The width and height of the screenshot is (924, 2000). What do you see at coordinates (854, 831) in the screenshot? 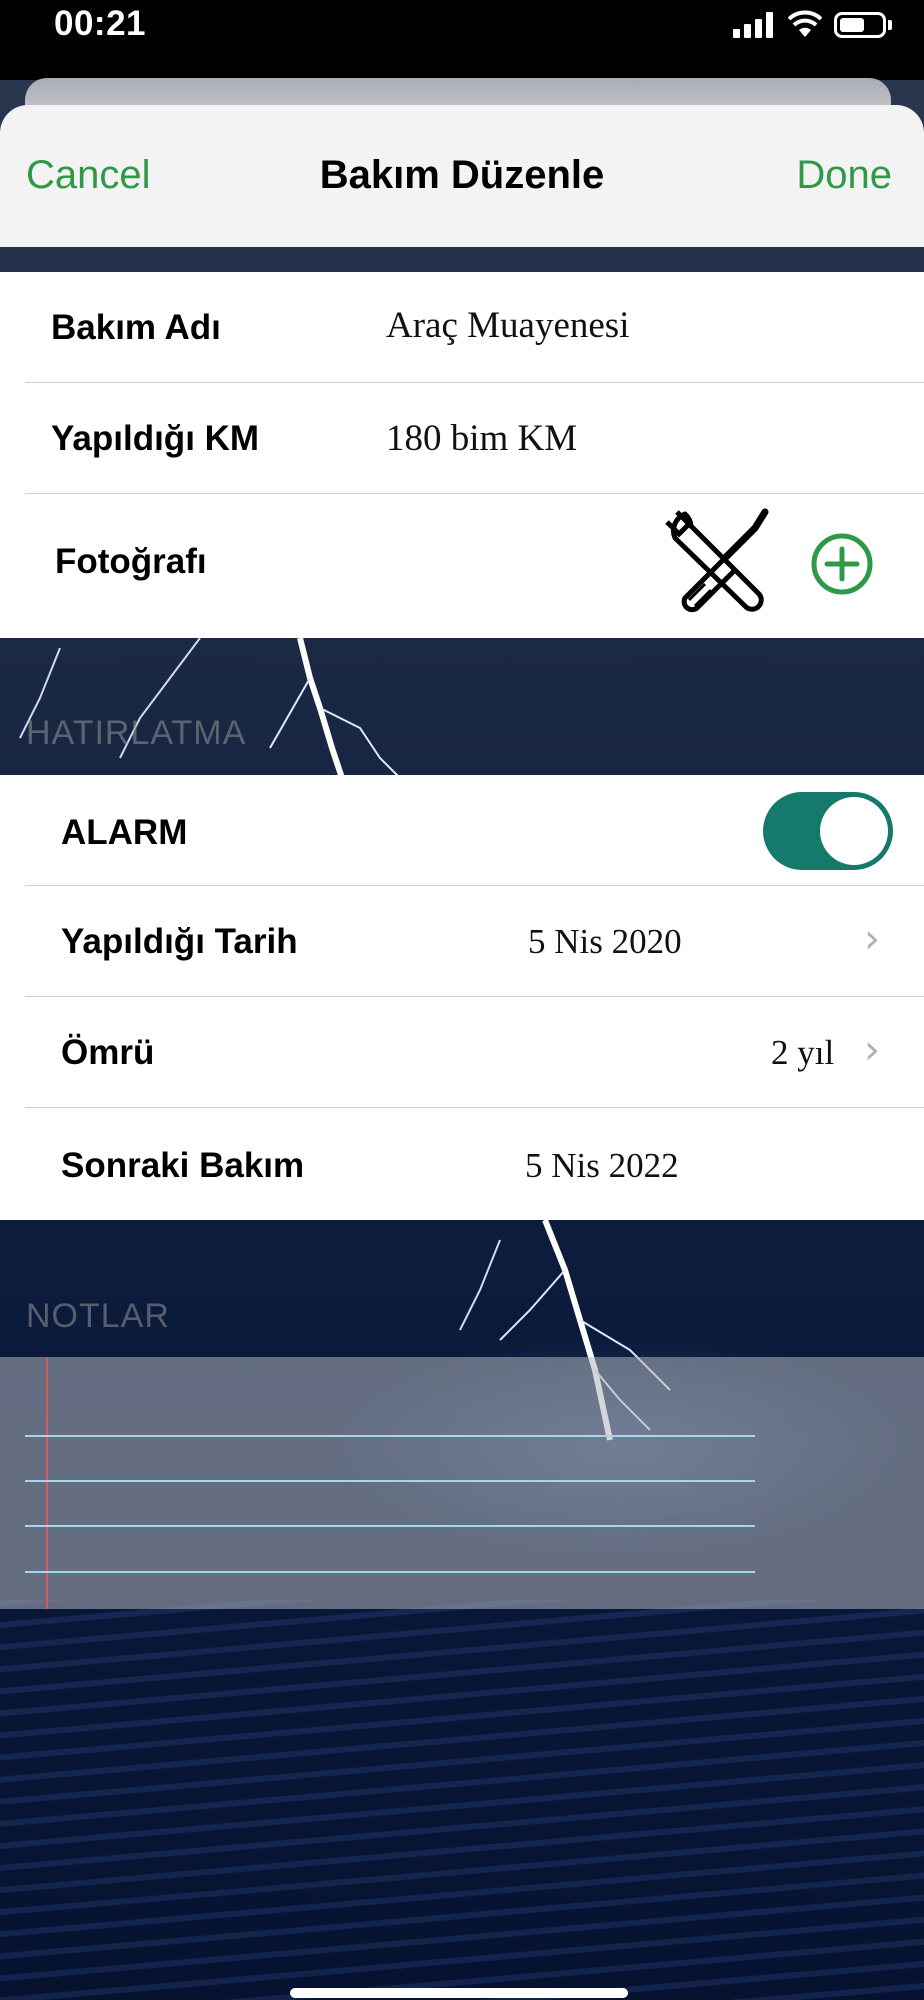
I see `toggle-knob` at bounding box center [854, 831].